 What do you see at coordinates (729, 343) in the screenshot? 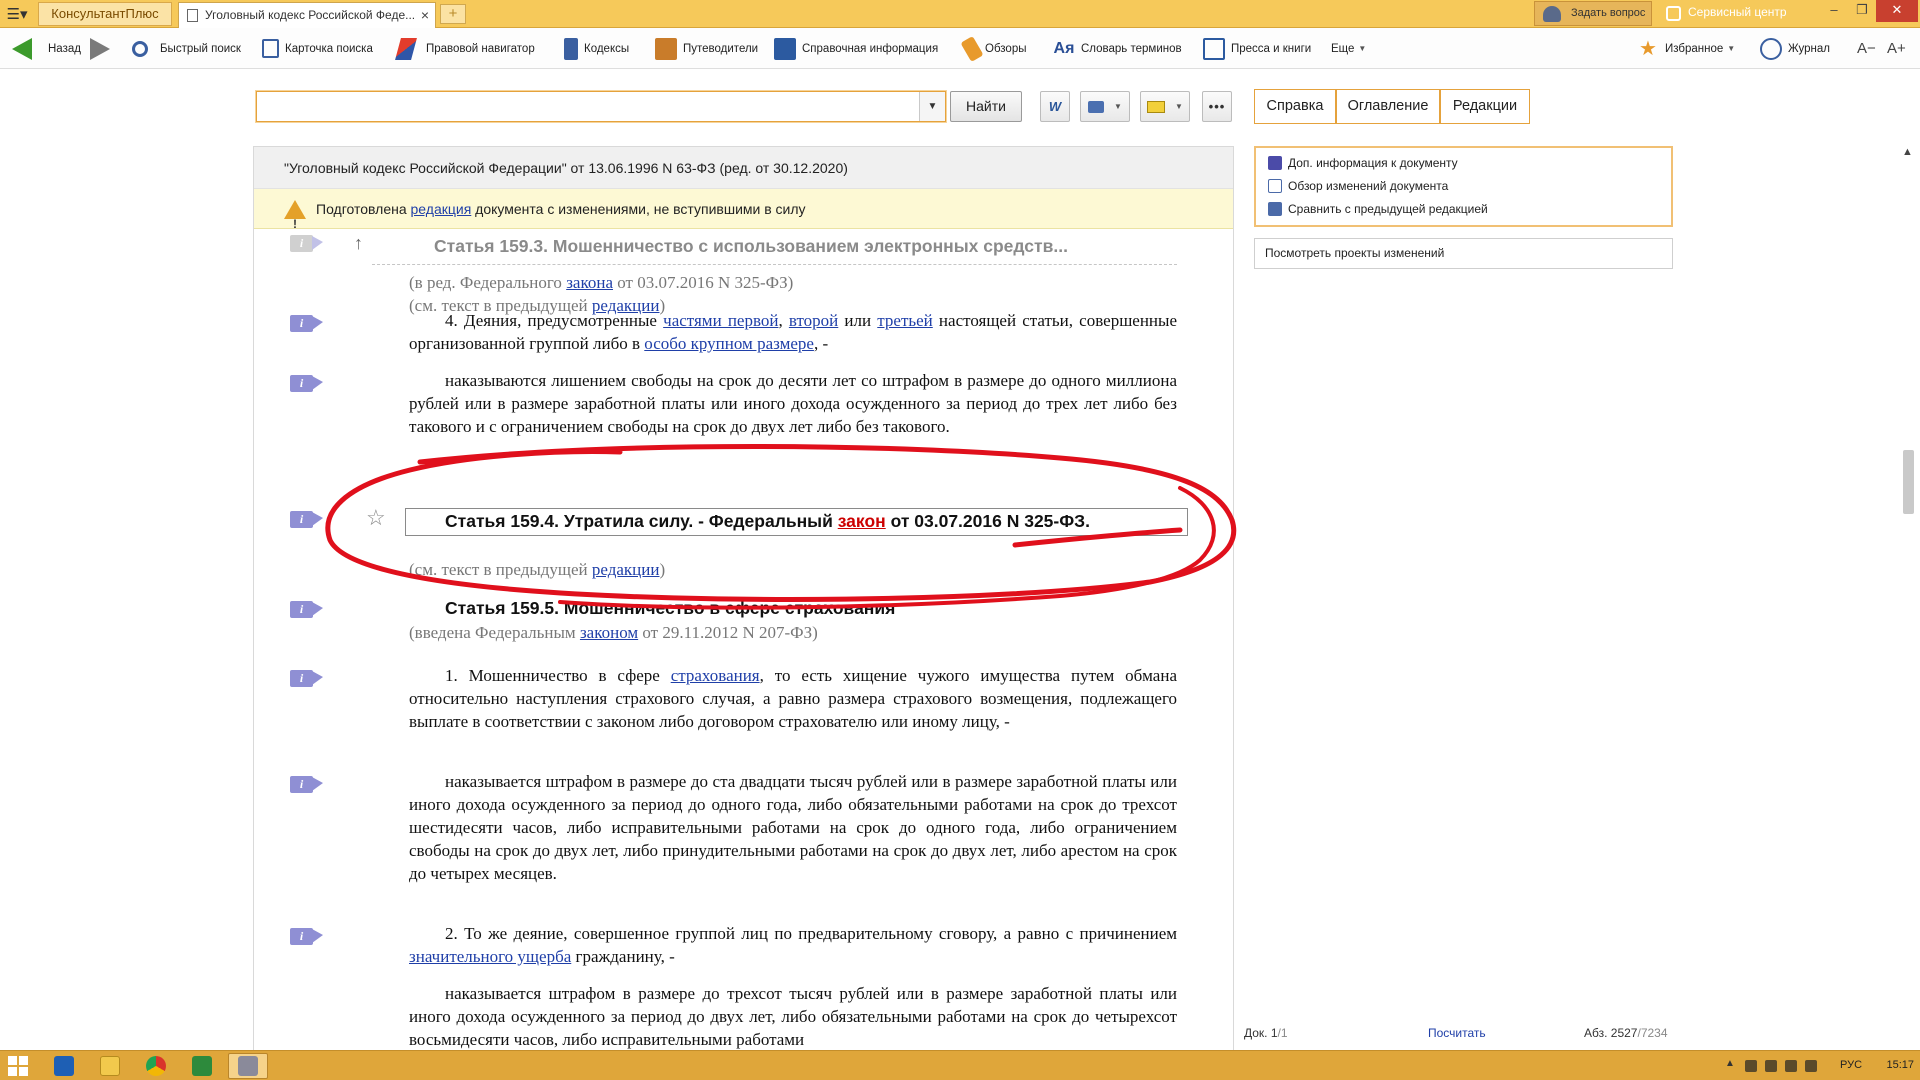
I see `especially-large-amount-link: особо крупном размере` at bounding box center [729, 343].